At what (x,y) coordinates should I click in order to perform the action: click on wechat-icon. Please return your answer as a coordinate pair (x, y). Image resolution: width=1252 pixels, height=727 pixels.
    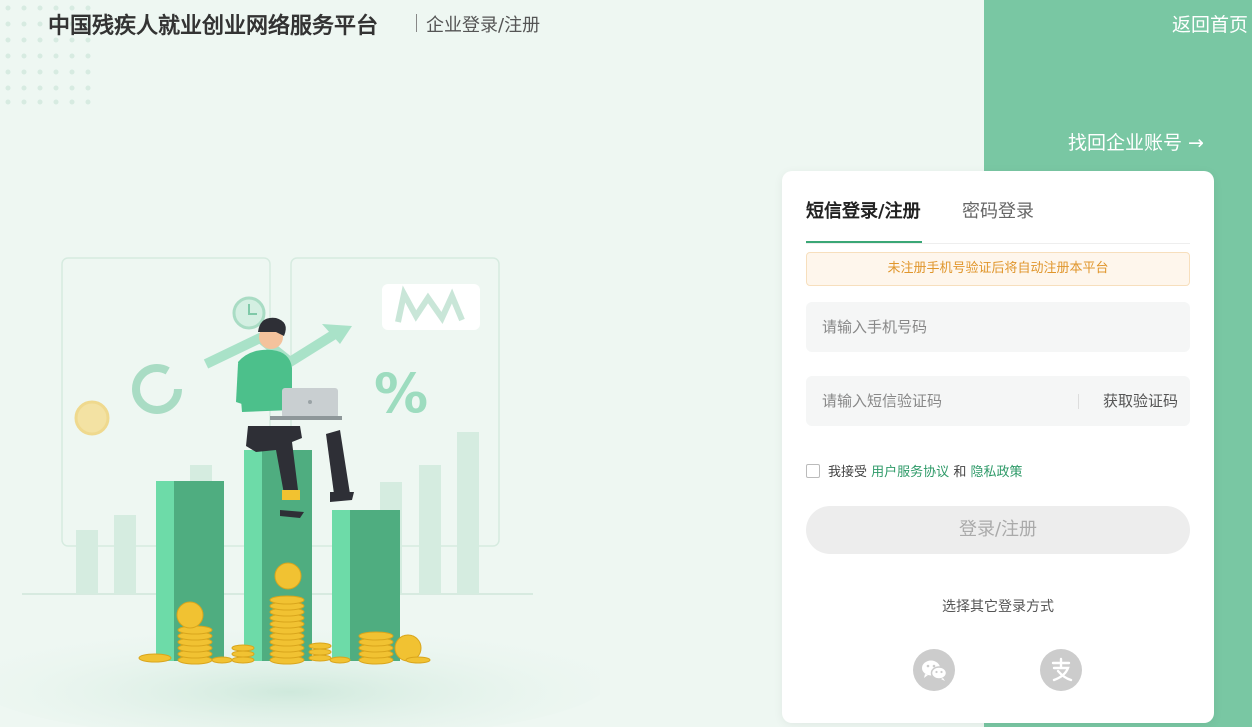
    Looking at the image, I should click on (935, 670).